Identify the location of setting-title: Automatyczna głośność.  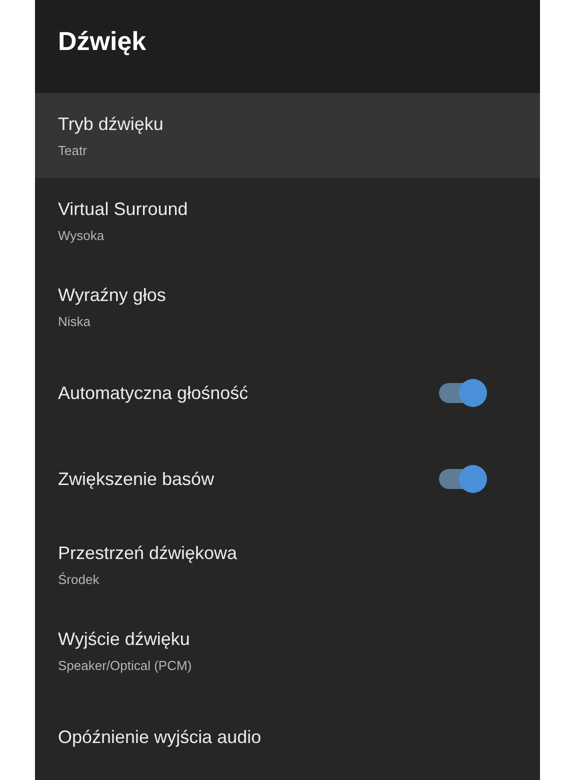
(154, 393).